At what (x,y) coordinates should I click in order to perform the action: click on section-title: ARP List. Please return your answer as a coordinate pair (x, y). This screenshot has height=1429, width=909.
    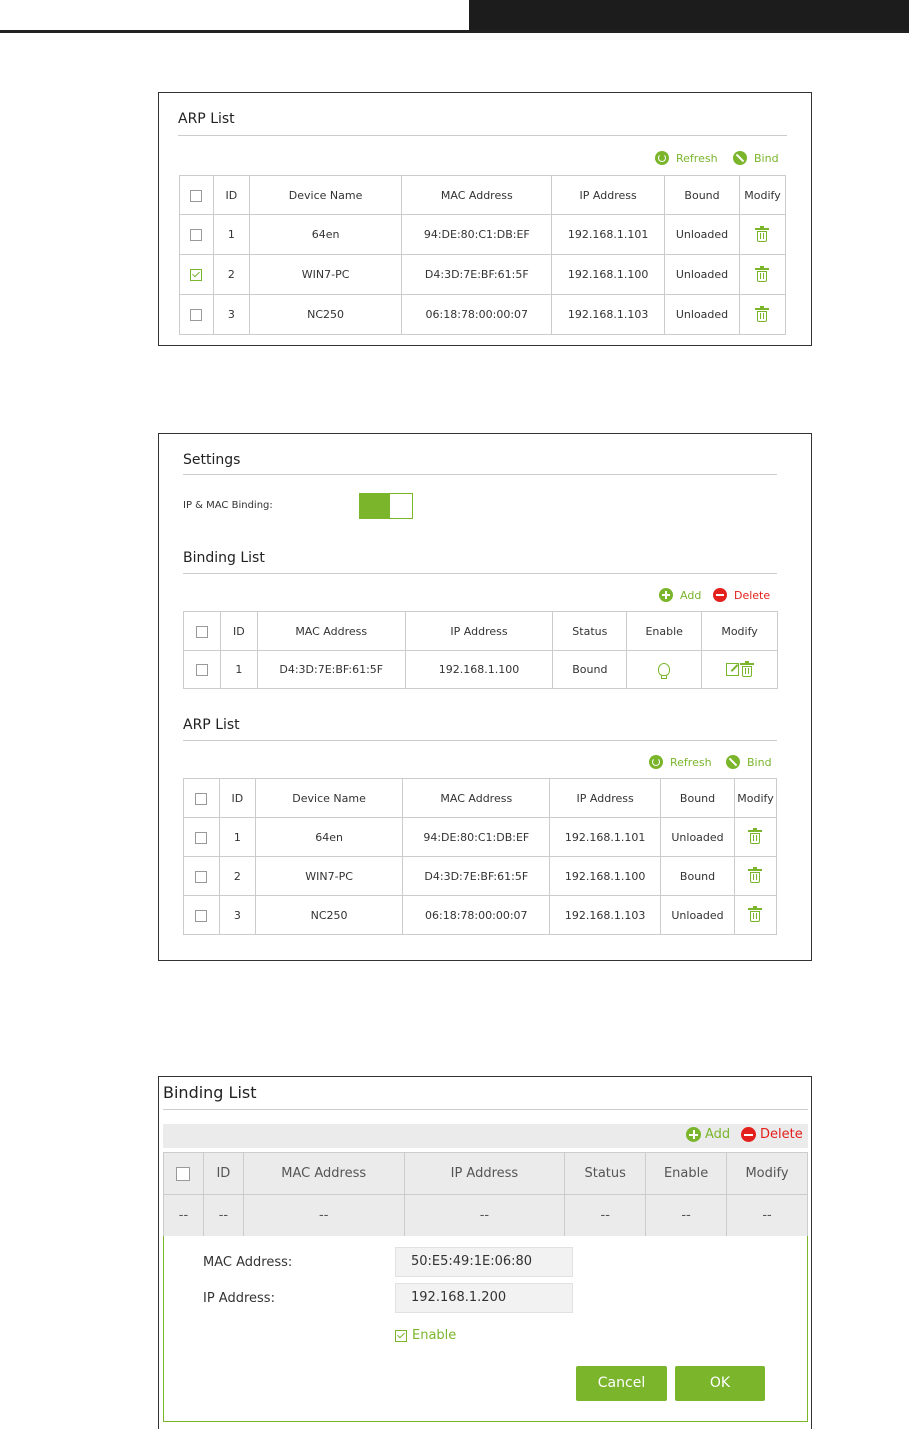
    Looking at the image, I should click on (206, 119).